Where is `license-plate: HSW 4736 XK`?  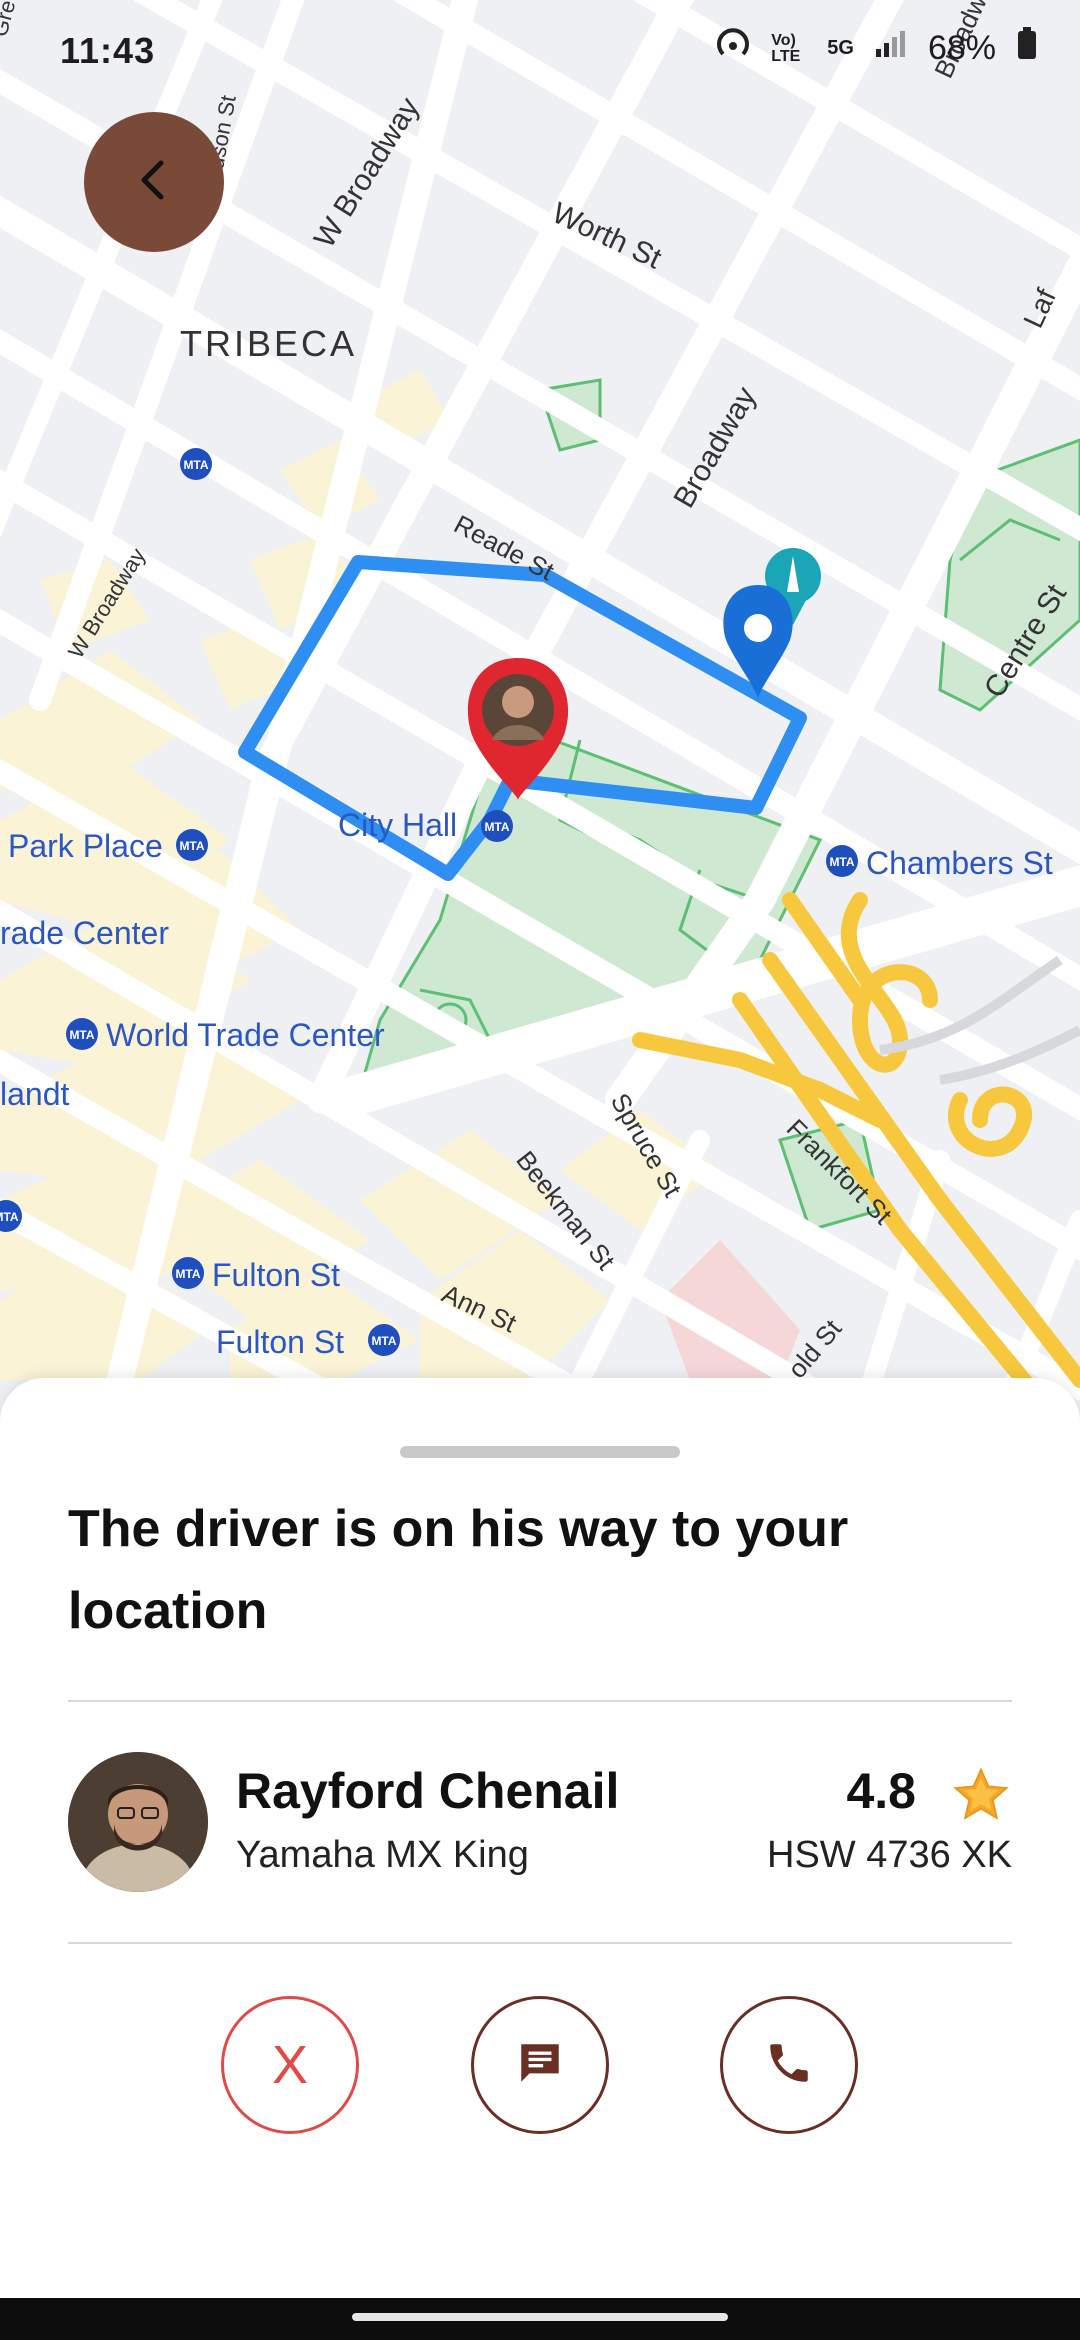 license-plate: HSW 4736 XK is located at coordinates (889, 1855).